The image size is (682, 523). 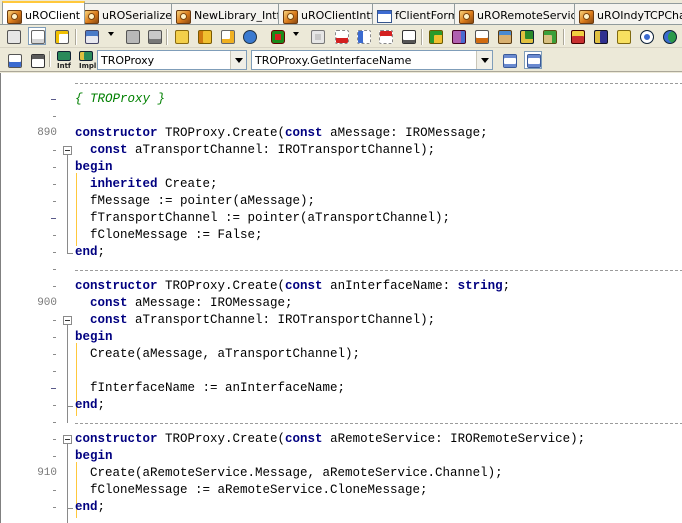 What do you see at coordinates (37, 36) in the screenshot?
I see `toggle-unit-button` at bounding box center [37, 36].